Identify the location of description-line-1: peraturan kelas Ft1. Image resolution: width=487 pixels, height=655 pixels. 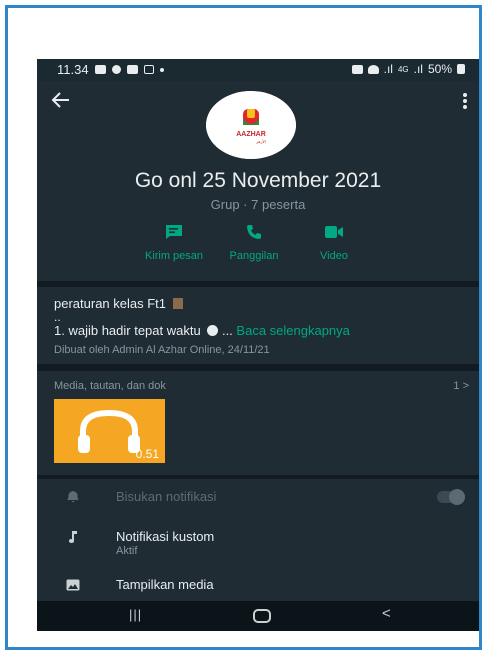
(118, 303).